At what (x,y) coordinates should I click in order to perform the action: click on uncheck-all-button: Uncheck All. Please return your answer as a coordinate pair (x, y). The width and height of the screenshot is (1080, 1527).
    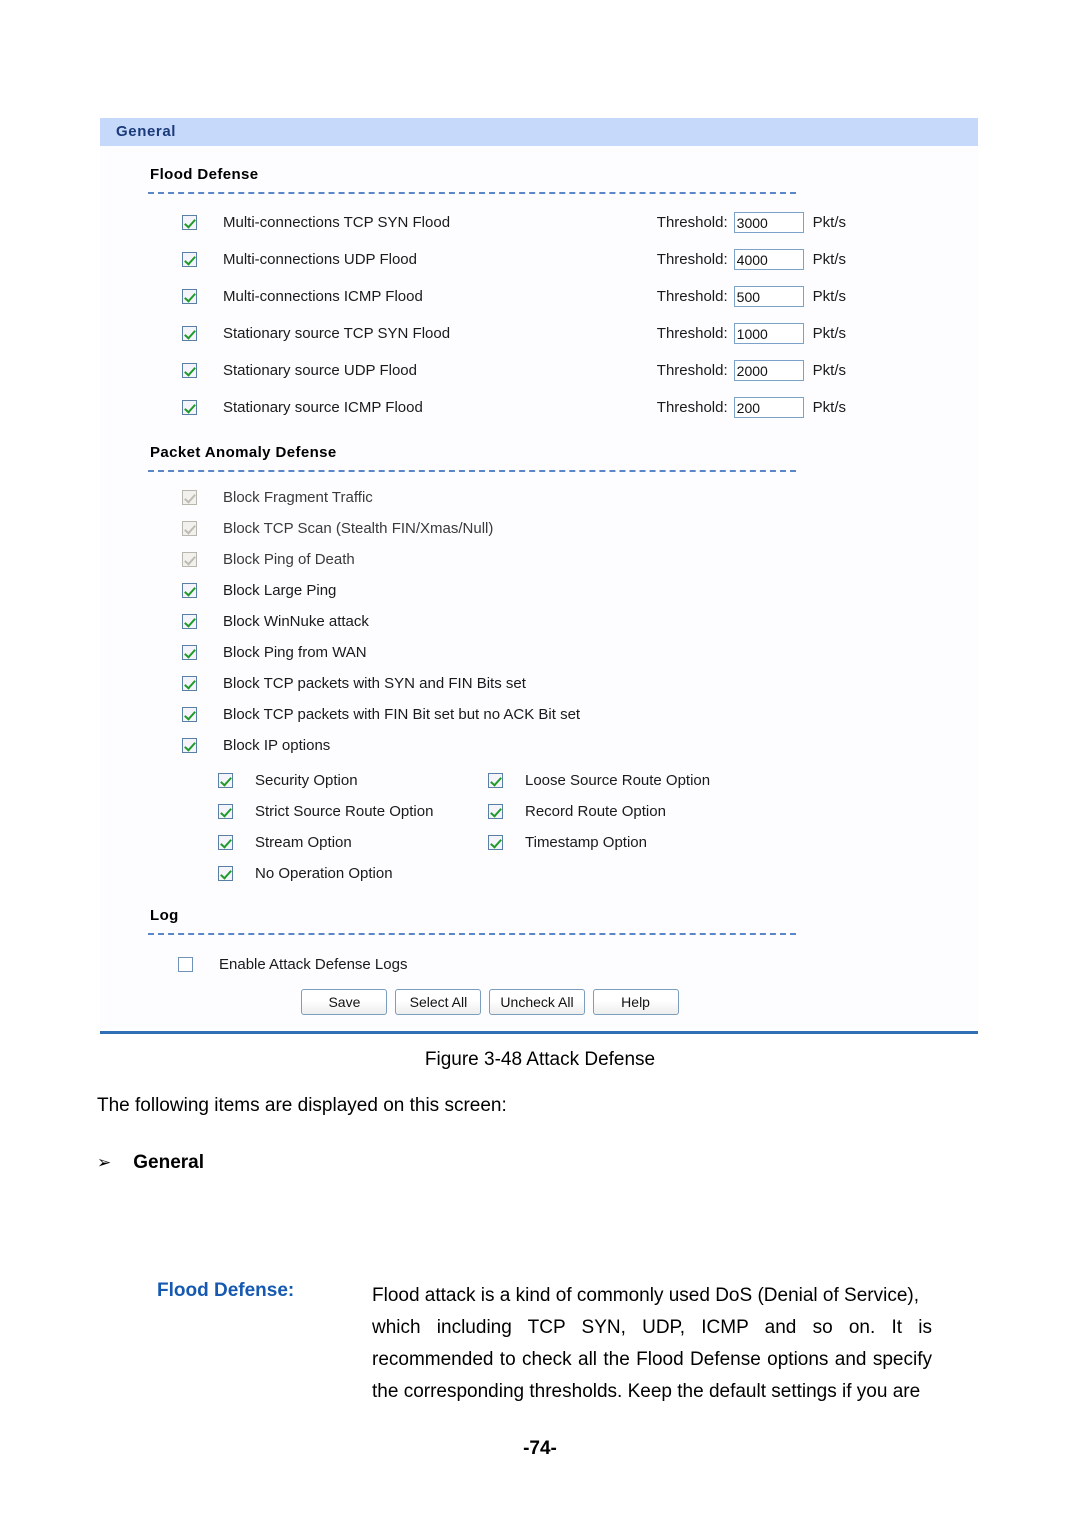
    Looking at the image, I should click on (537, 1002).